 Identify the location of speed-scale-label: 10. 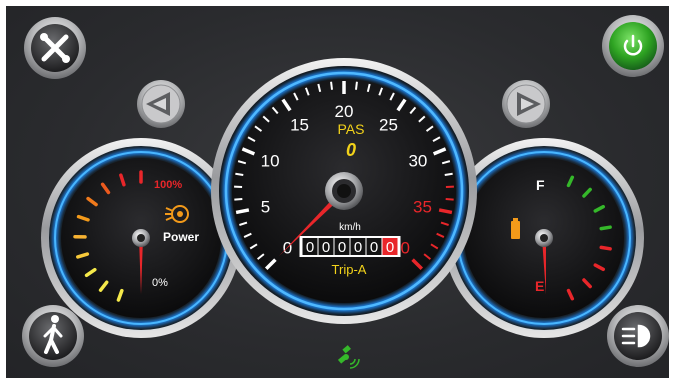
(270, 160).